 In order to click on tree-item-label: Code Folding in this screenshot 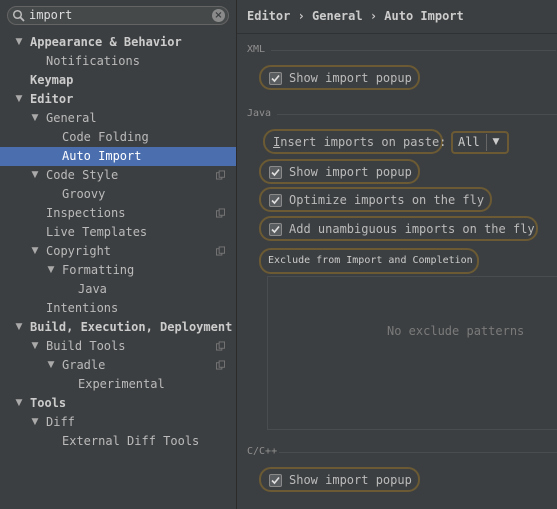, I will do `click(105, 137)`.